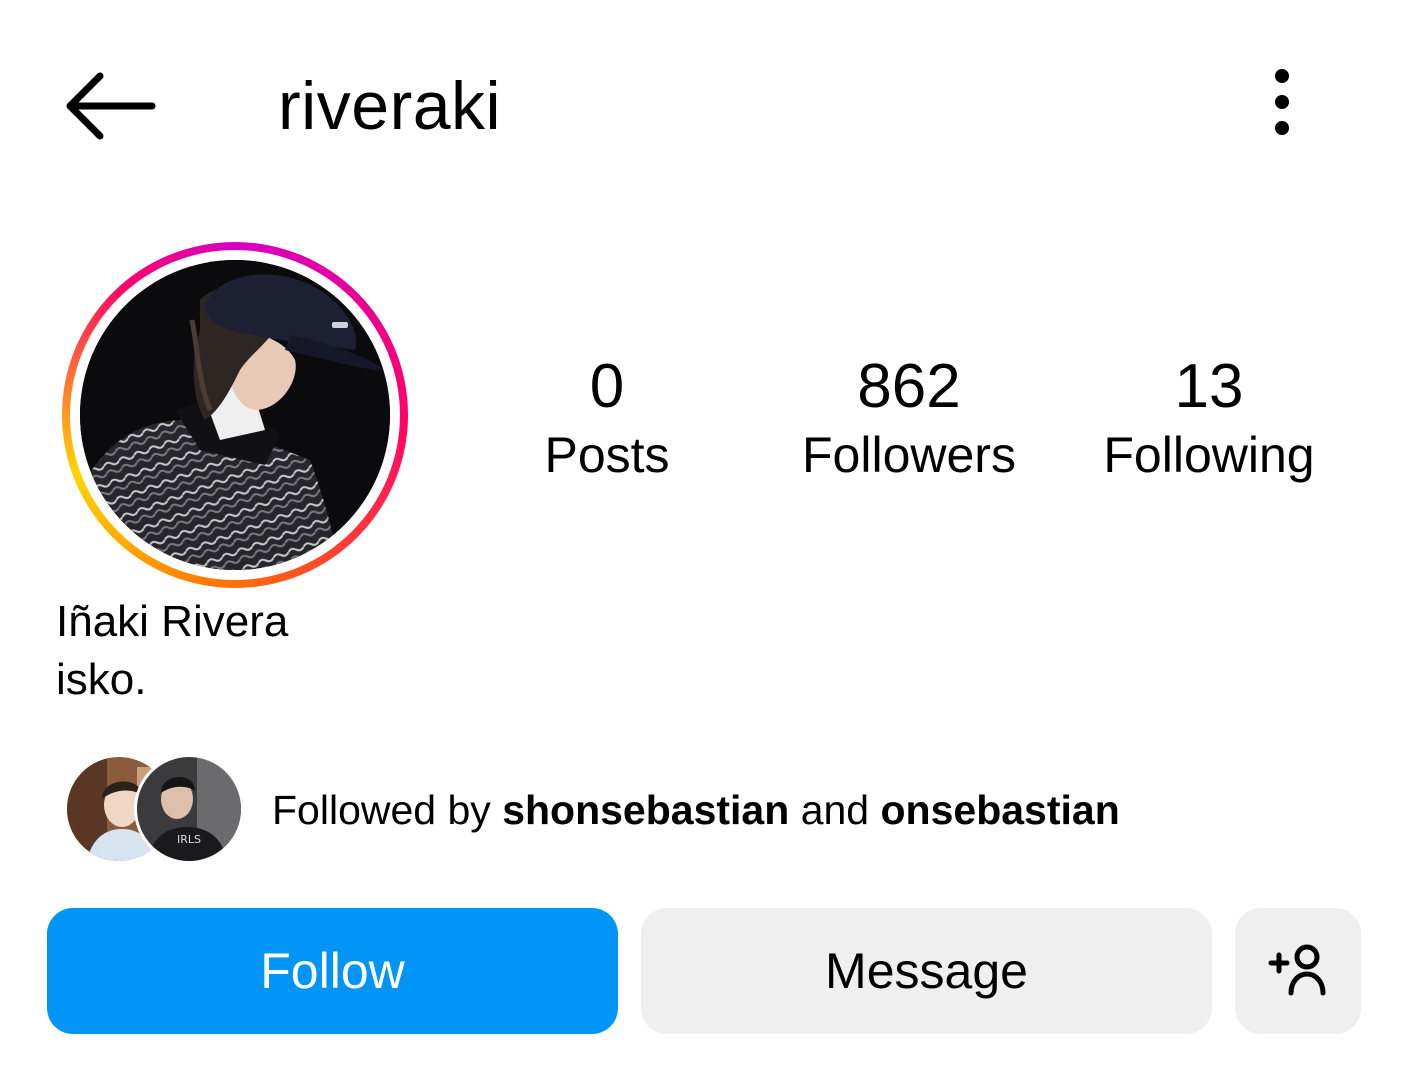 Image resolution: width=1407 pixels, height=1080 pixels. What do you see at coordinates (189, 839) in the screenshot?
I see `svg-text: IRLS` at bounding box center [189, 839].